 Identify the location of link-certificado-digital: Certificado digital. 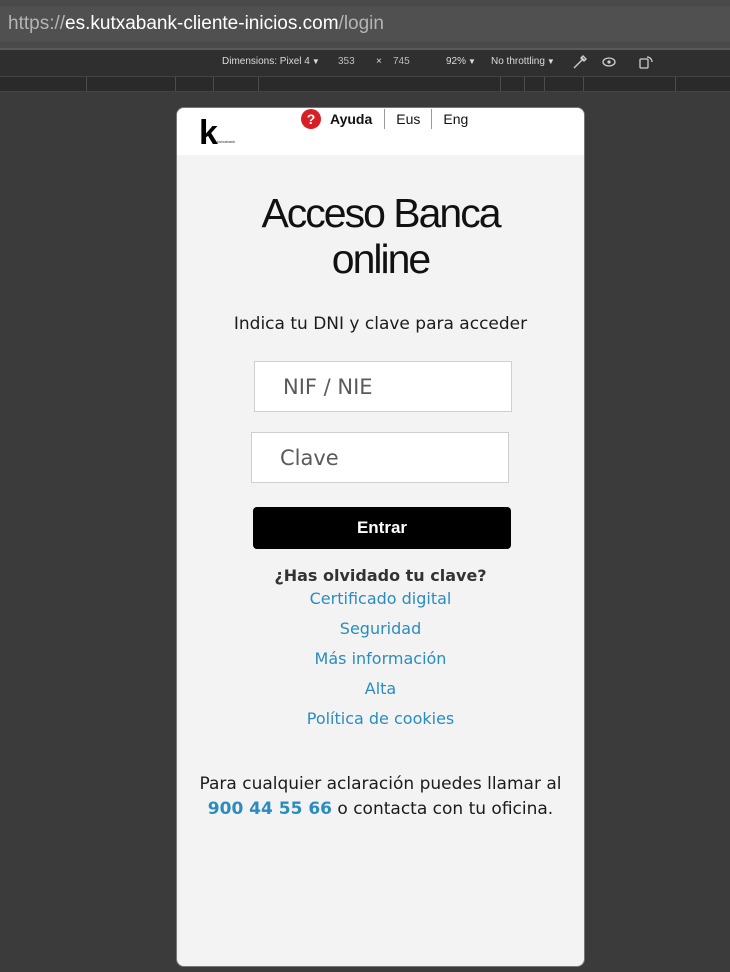
(380, 602).